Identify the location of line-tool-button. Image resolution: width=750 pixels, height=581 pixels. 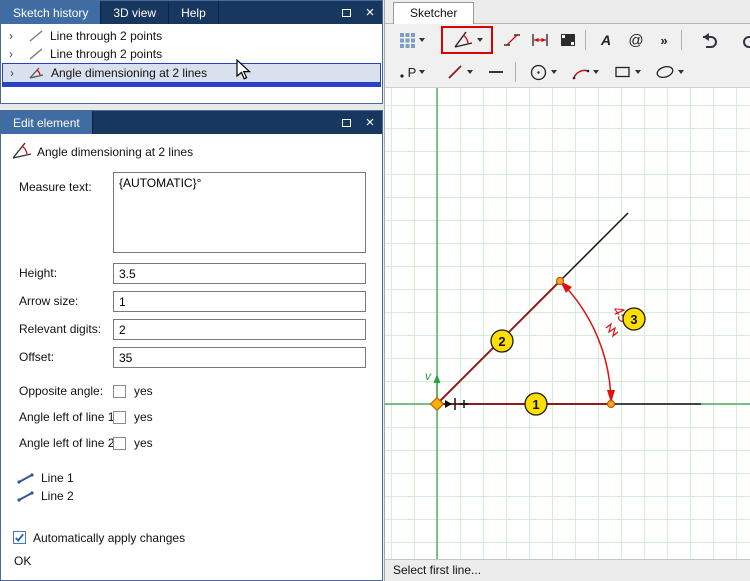
(459, 72).